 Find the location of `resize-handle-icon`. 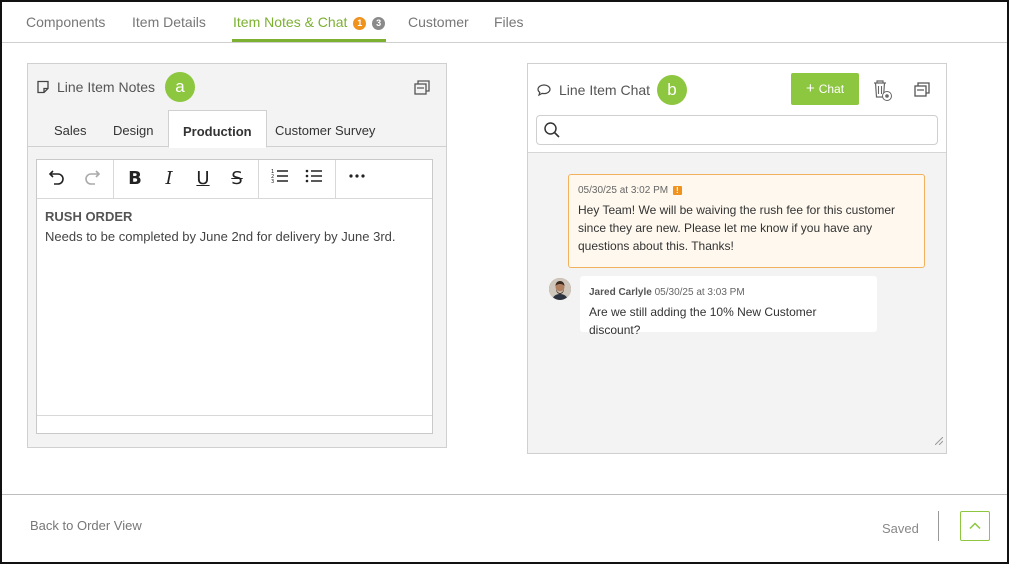

resize-handle-icon is located at coordinates (939, 441).